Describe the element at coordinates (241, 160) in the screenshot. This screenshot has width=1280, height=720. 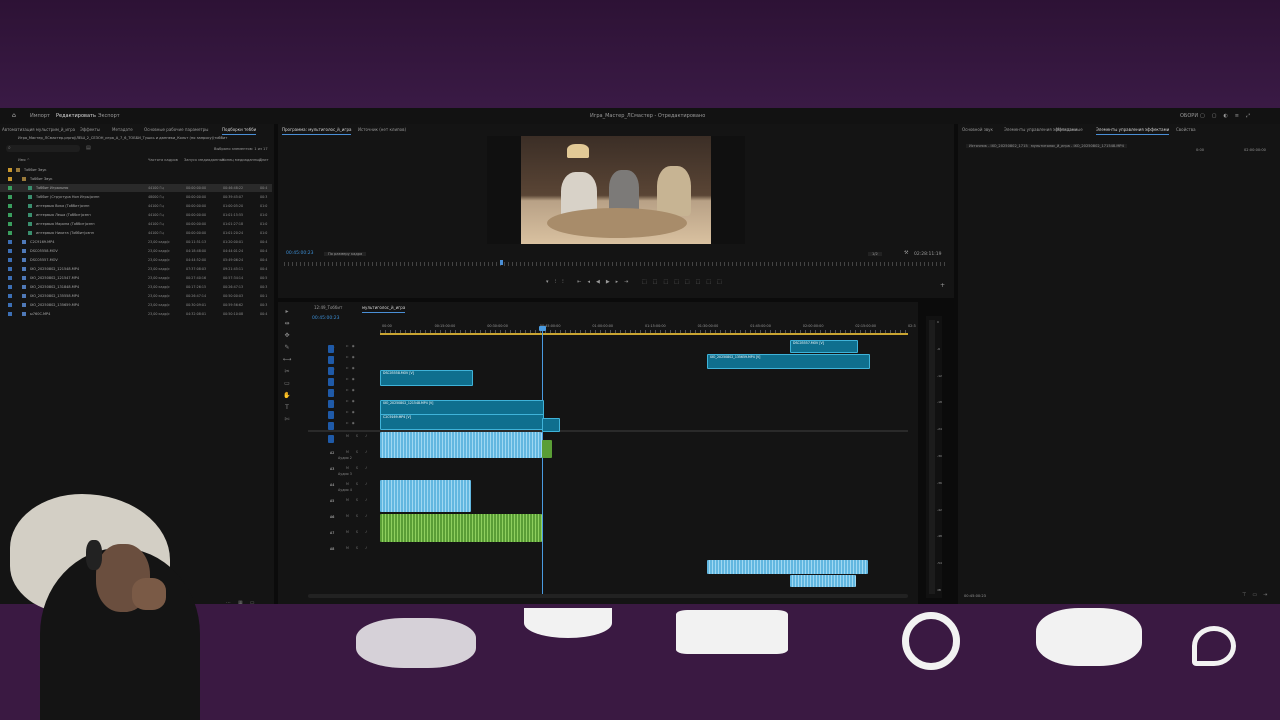
I see `col-end: Конец медиаданных` at that location.